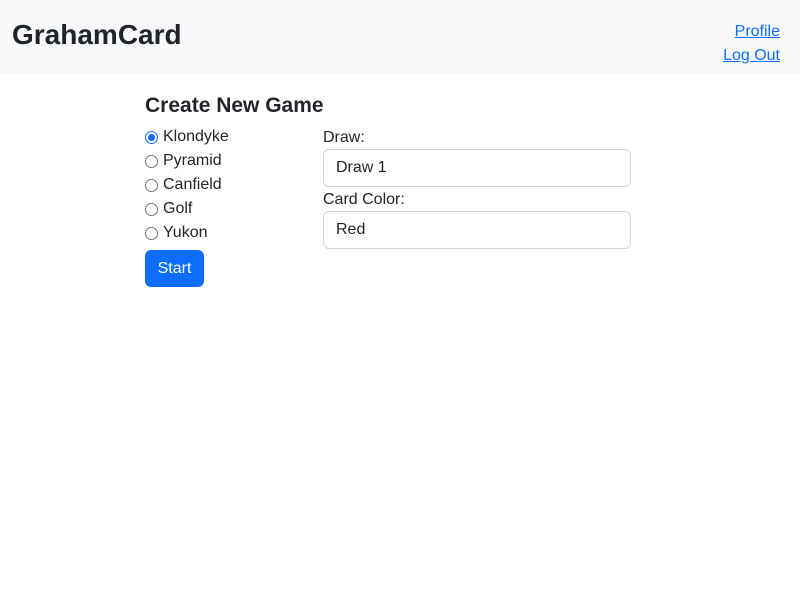  I want to click on draw-label: Draw:, so click(344, 137).